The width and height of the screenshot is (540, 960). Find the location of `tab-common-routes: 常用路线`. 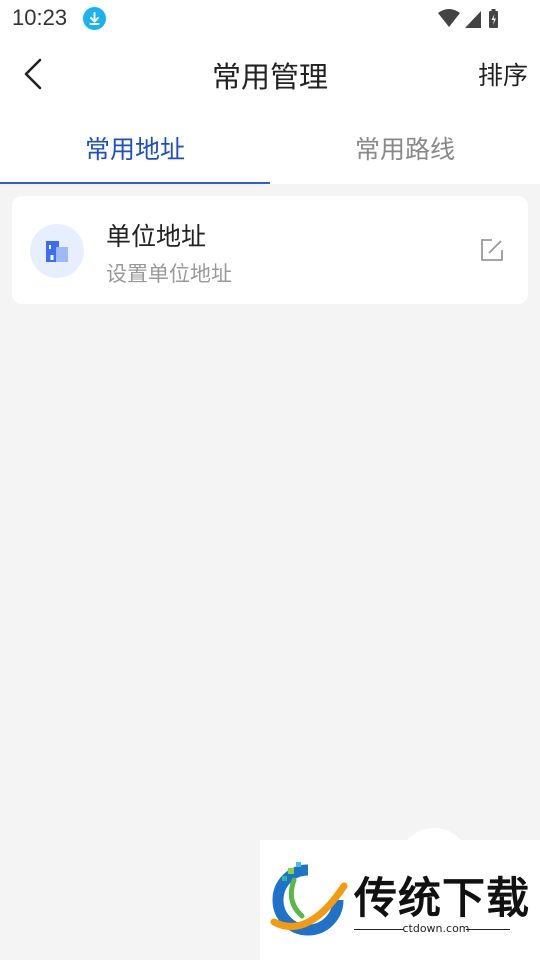

tab-common-routes: 常用路线 is located at coordinates (405, 148).